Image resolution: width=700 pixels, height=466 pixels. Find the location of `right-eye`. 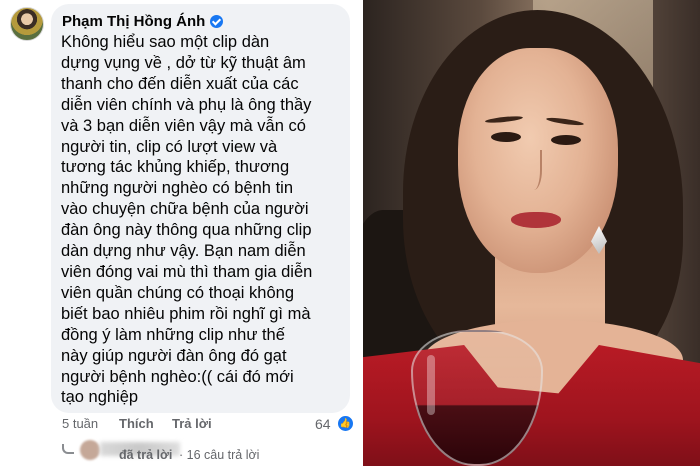

right-eye is located at coordinates (566, 140).